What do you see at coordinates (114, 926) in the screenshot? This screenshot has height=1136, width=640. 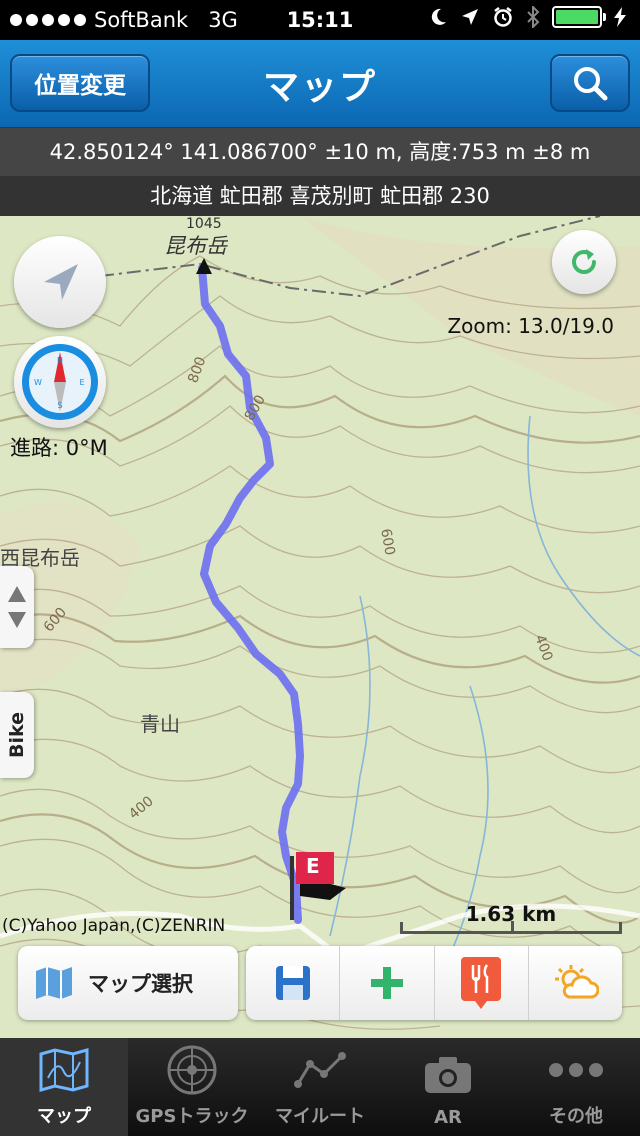 I see `map-copyright: (C)Yahoo Japan,(C)ZENRIN` at bounding box center [114, 926].